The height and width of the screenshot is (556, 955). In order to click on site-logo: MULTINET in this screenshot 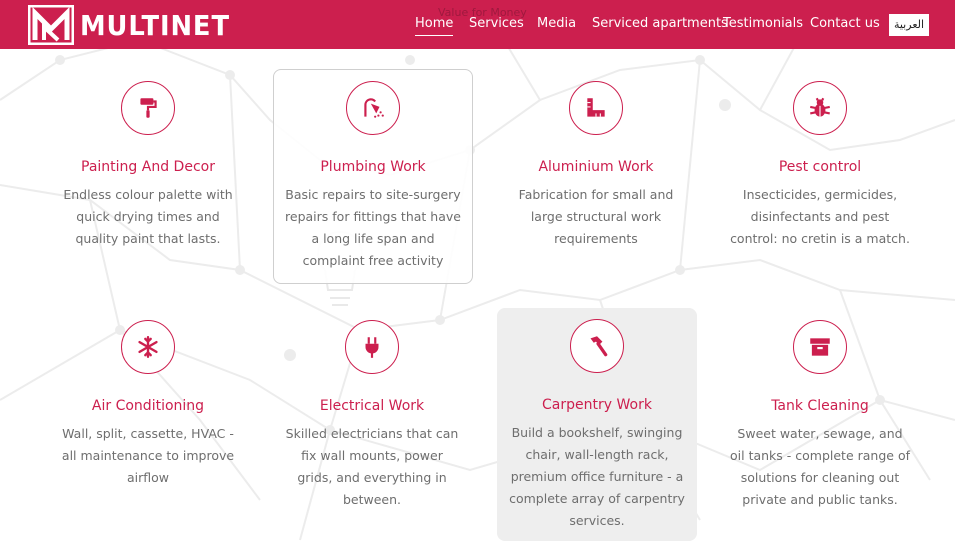, I will do `click(135, 25)`.